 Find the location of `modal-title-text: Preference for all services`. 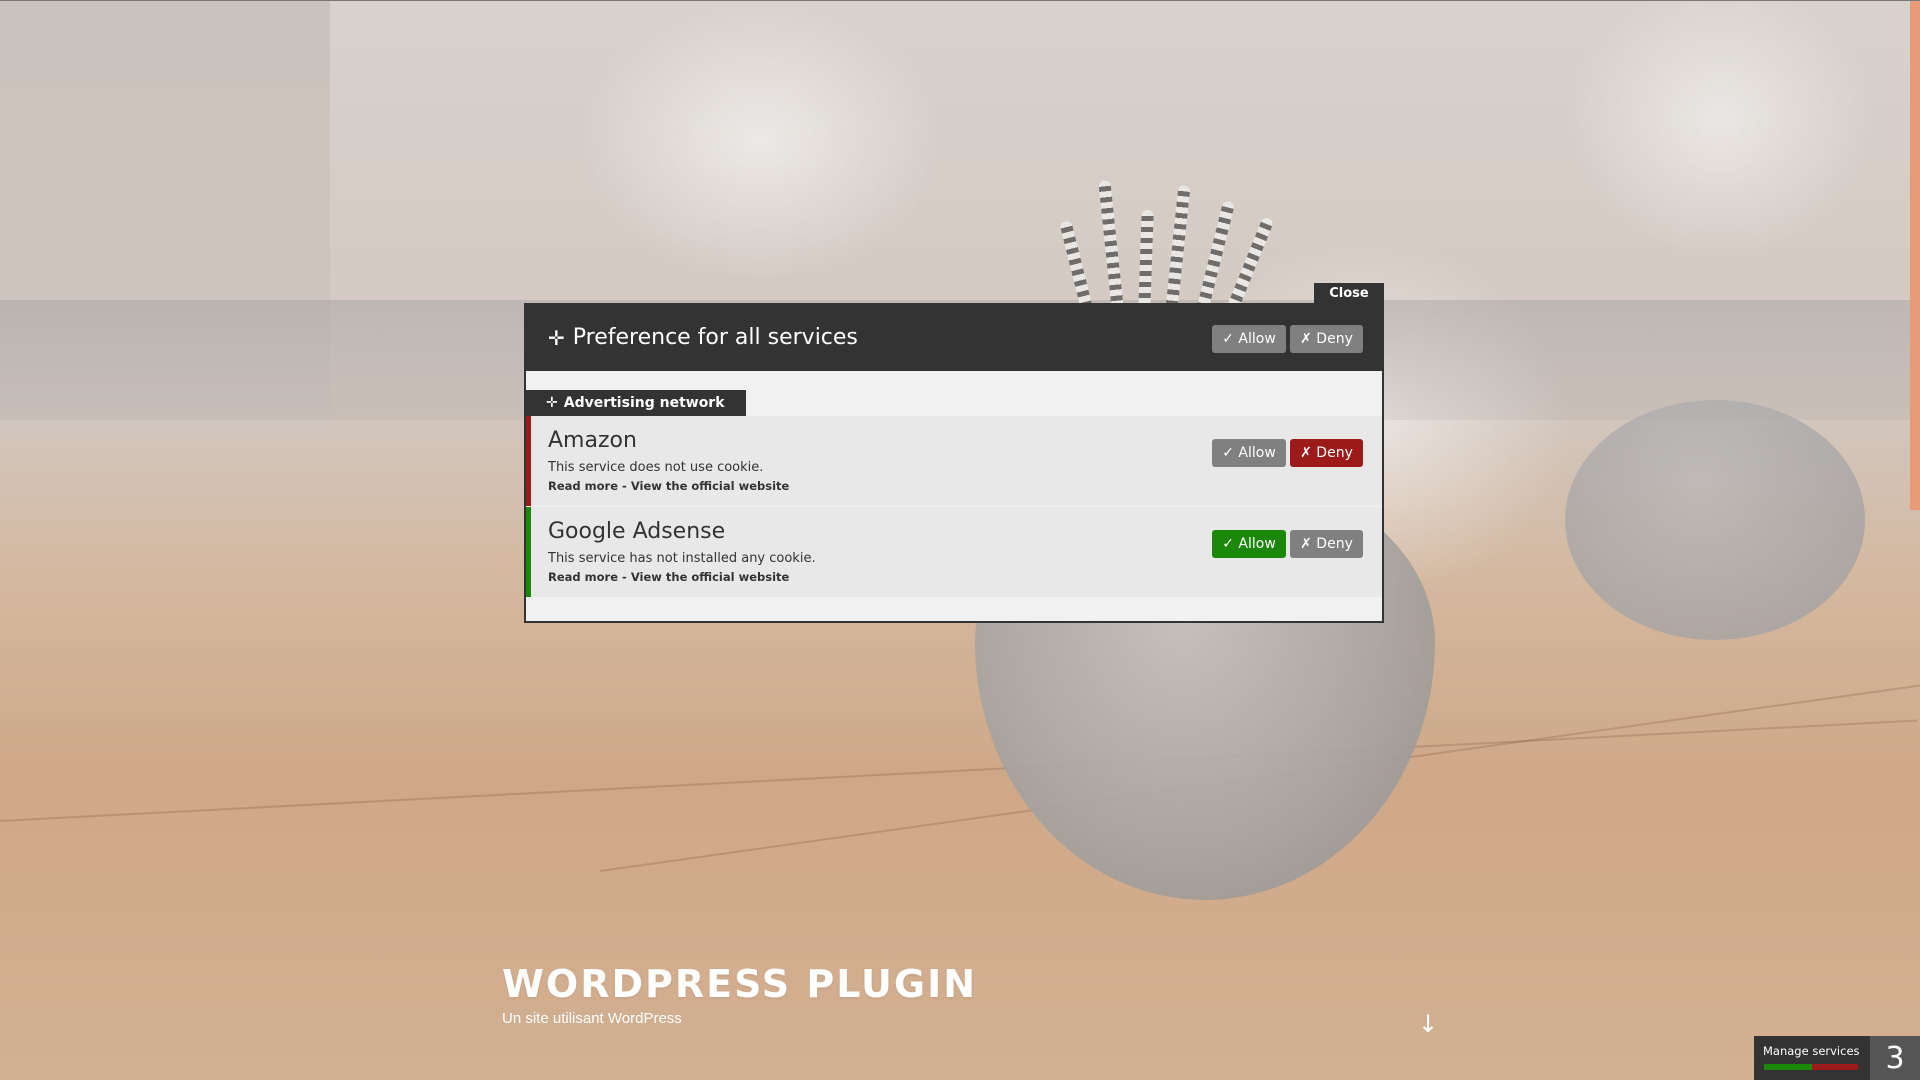

modal-title-text: Preference for all services is located at coordinates (715, 337).